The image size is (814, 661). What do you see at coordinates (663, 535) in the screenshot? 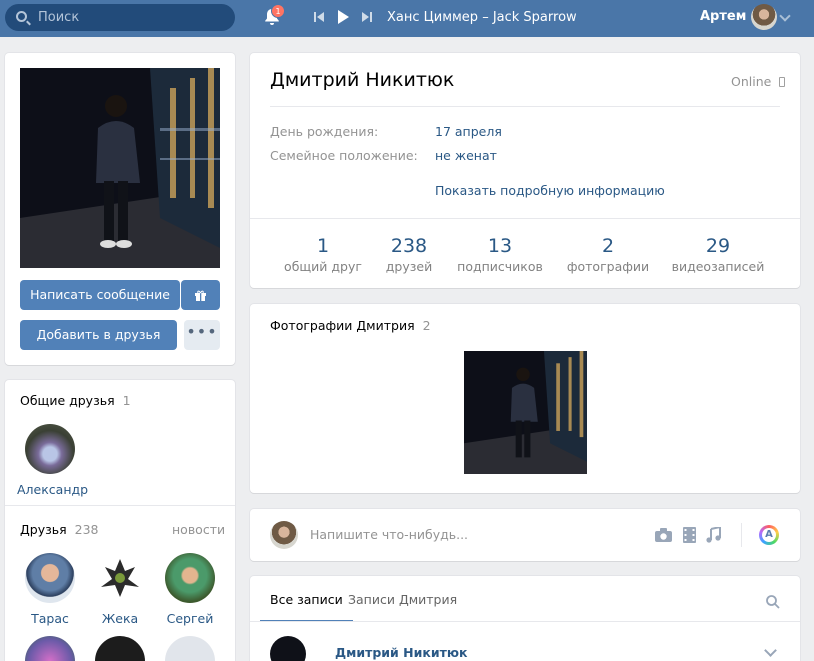
I see `camera-icon` at bounding box center [663, 535].